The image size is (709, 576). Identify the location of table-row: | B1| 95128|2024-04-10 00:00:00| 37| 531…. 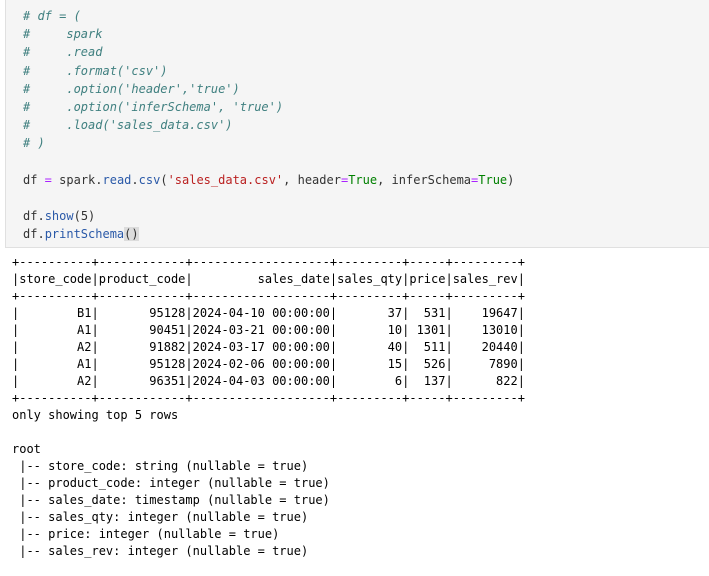
(268, 313).